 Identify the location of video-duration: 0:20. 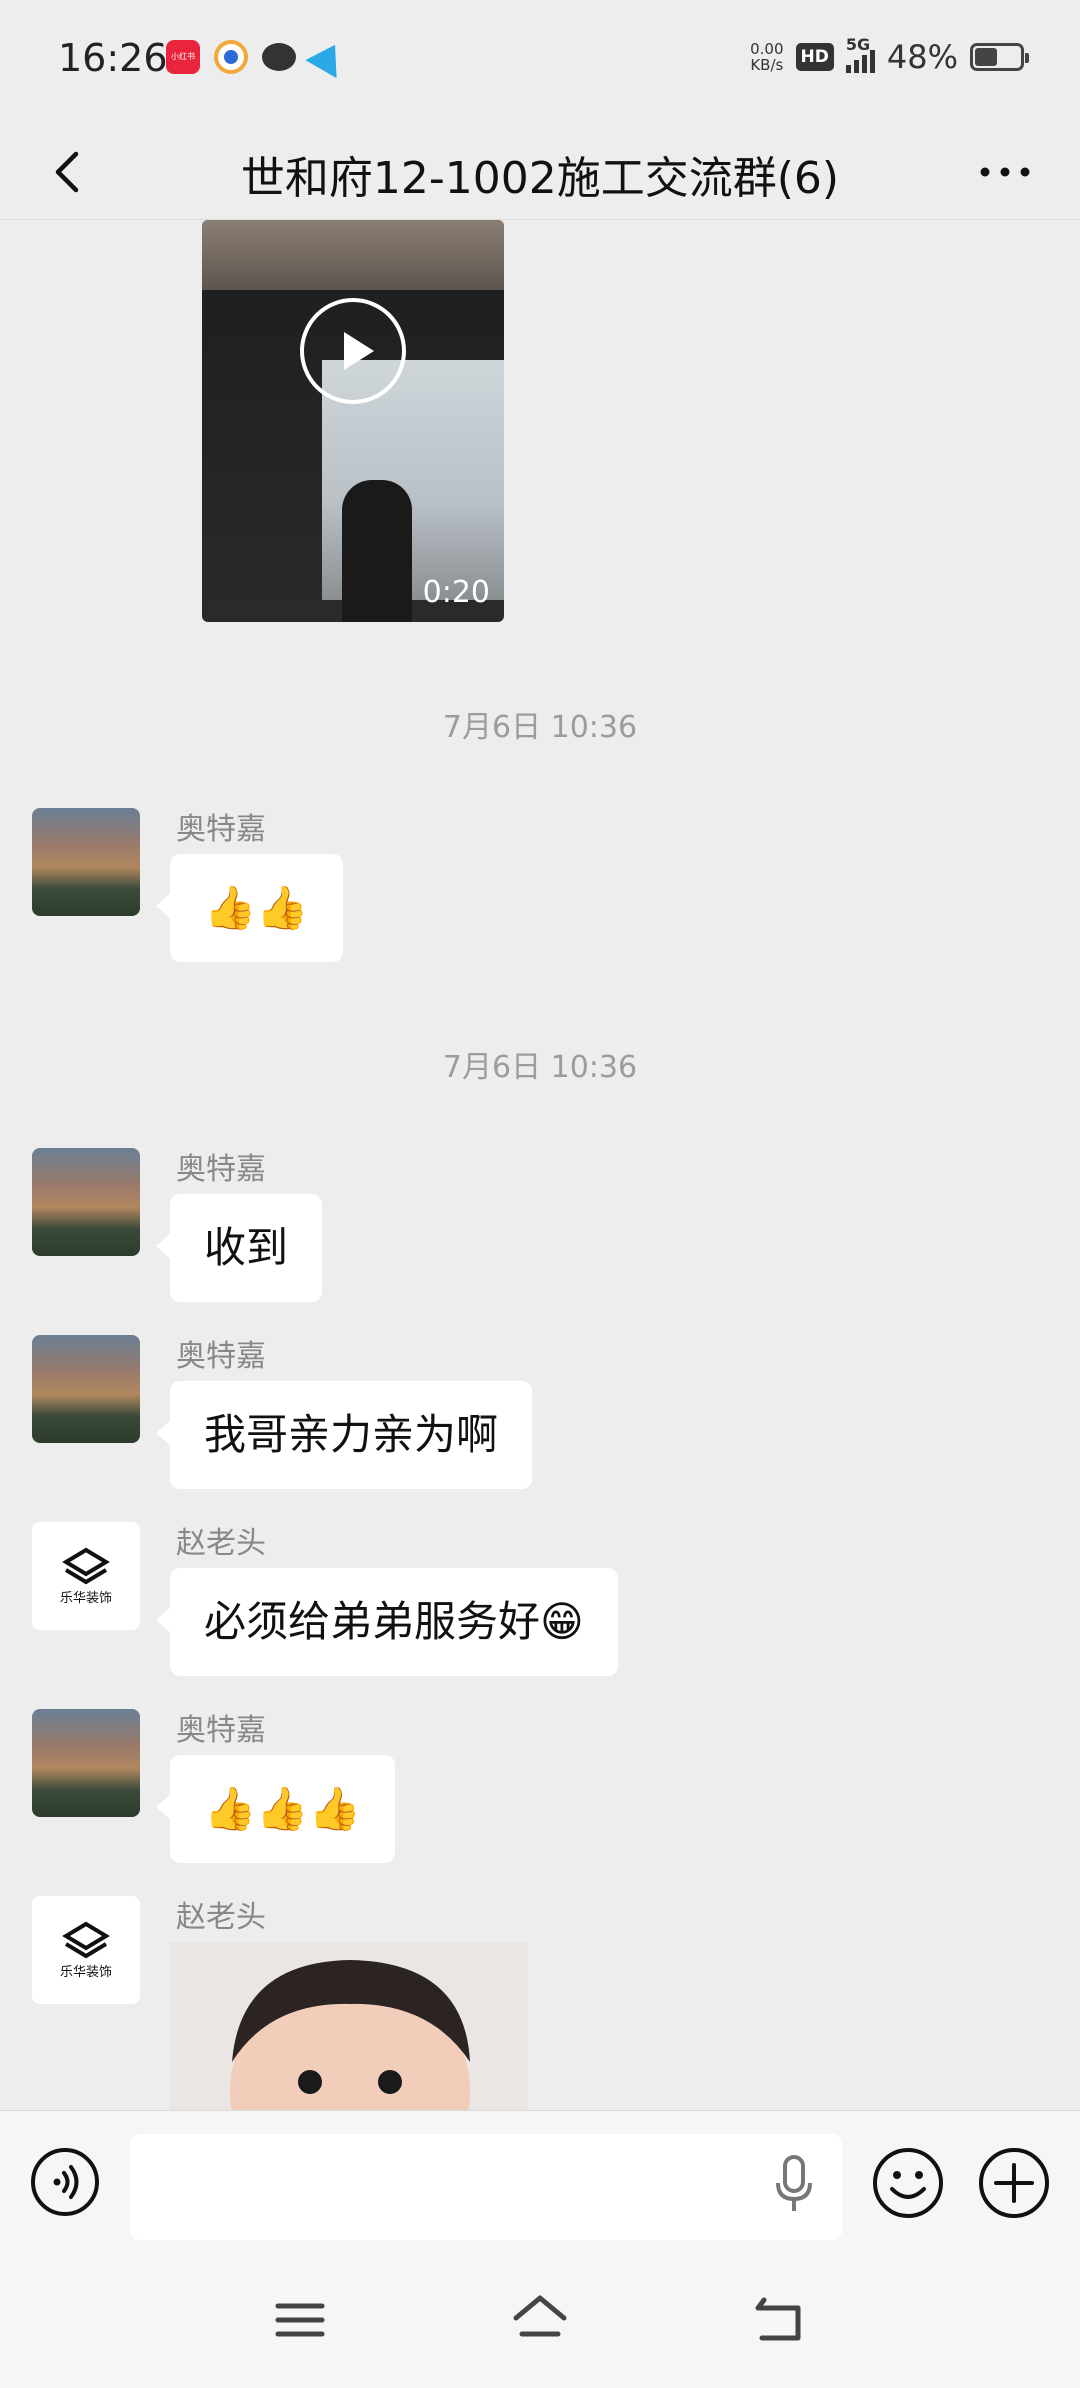
(456, 592).